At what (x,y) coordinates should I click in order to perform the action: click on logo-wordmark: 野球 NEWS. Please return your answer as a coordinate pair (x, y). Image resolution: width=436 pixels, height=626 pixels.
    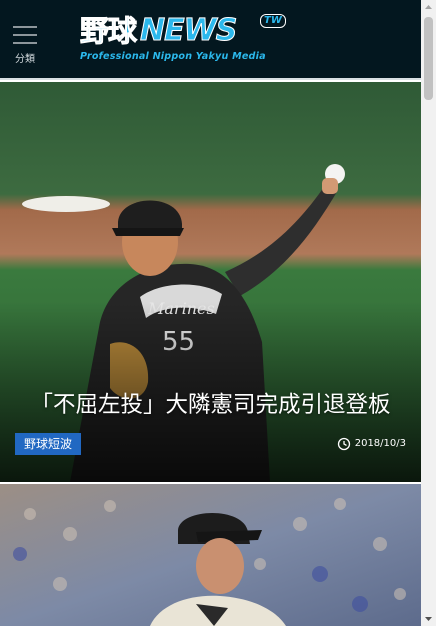
    Looking at the image, I should click on (158, 30).